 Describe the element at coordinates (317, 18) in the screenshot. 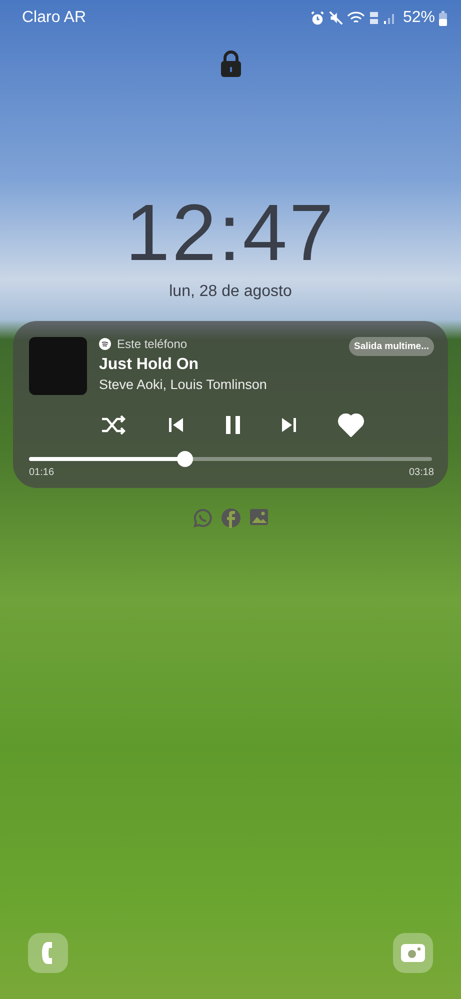

I see `alarm-icon` at that location.